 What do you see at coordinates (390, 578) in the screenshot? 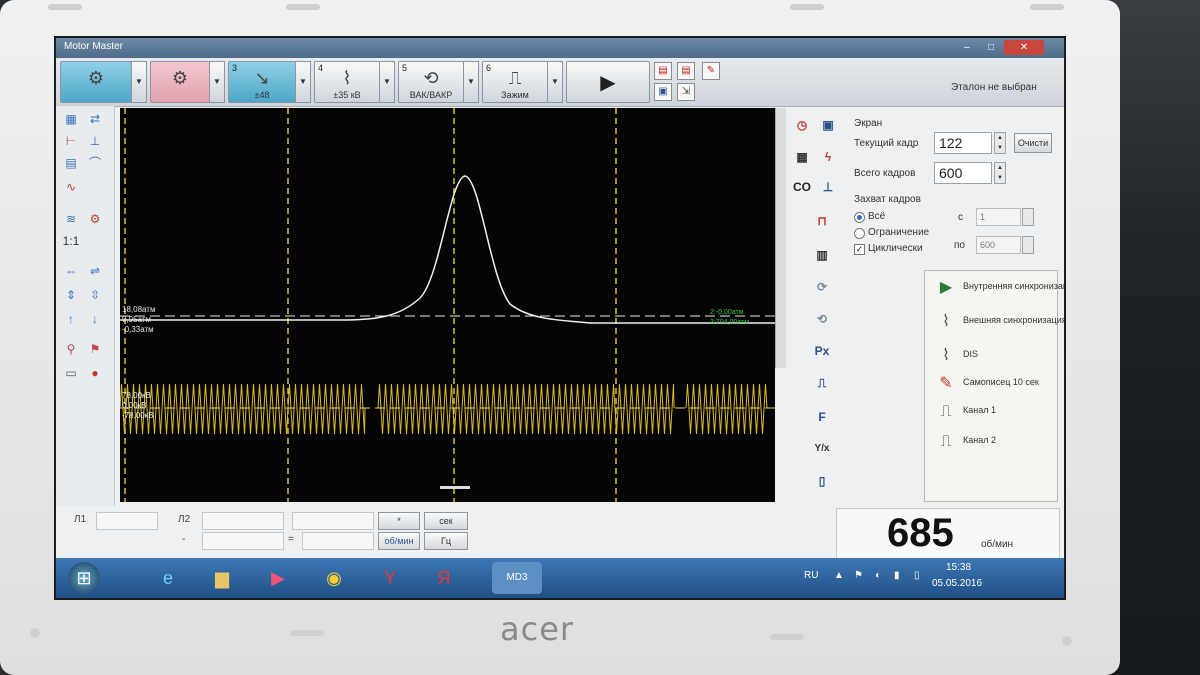
I see `yandex-browser-icon: Y` at bounding box center [390, 578].